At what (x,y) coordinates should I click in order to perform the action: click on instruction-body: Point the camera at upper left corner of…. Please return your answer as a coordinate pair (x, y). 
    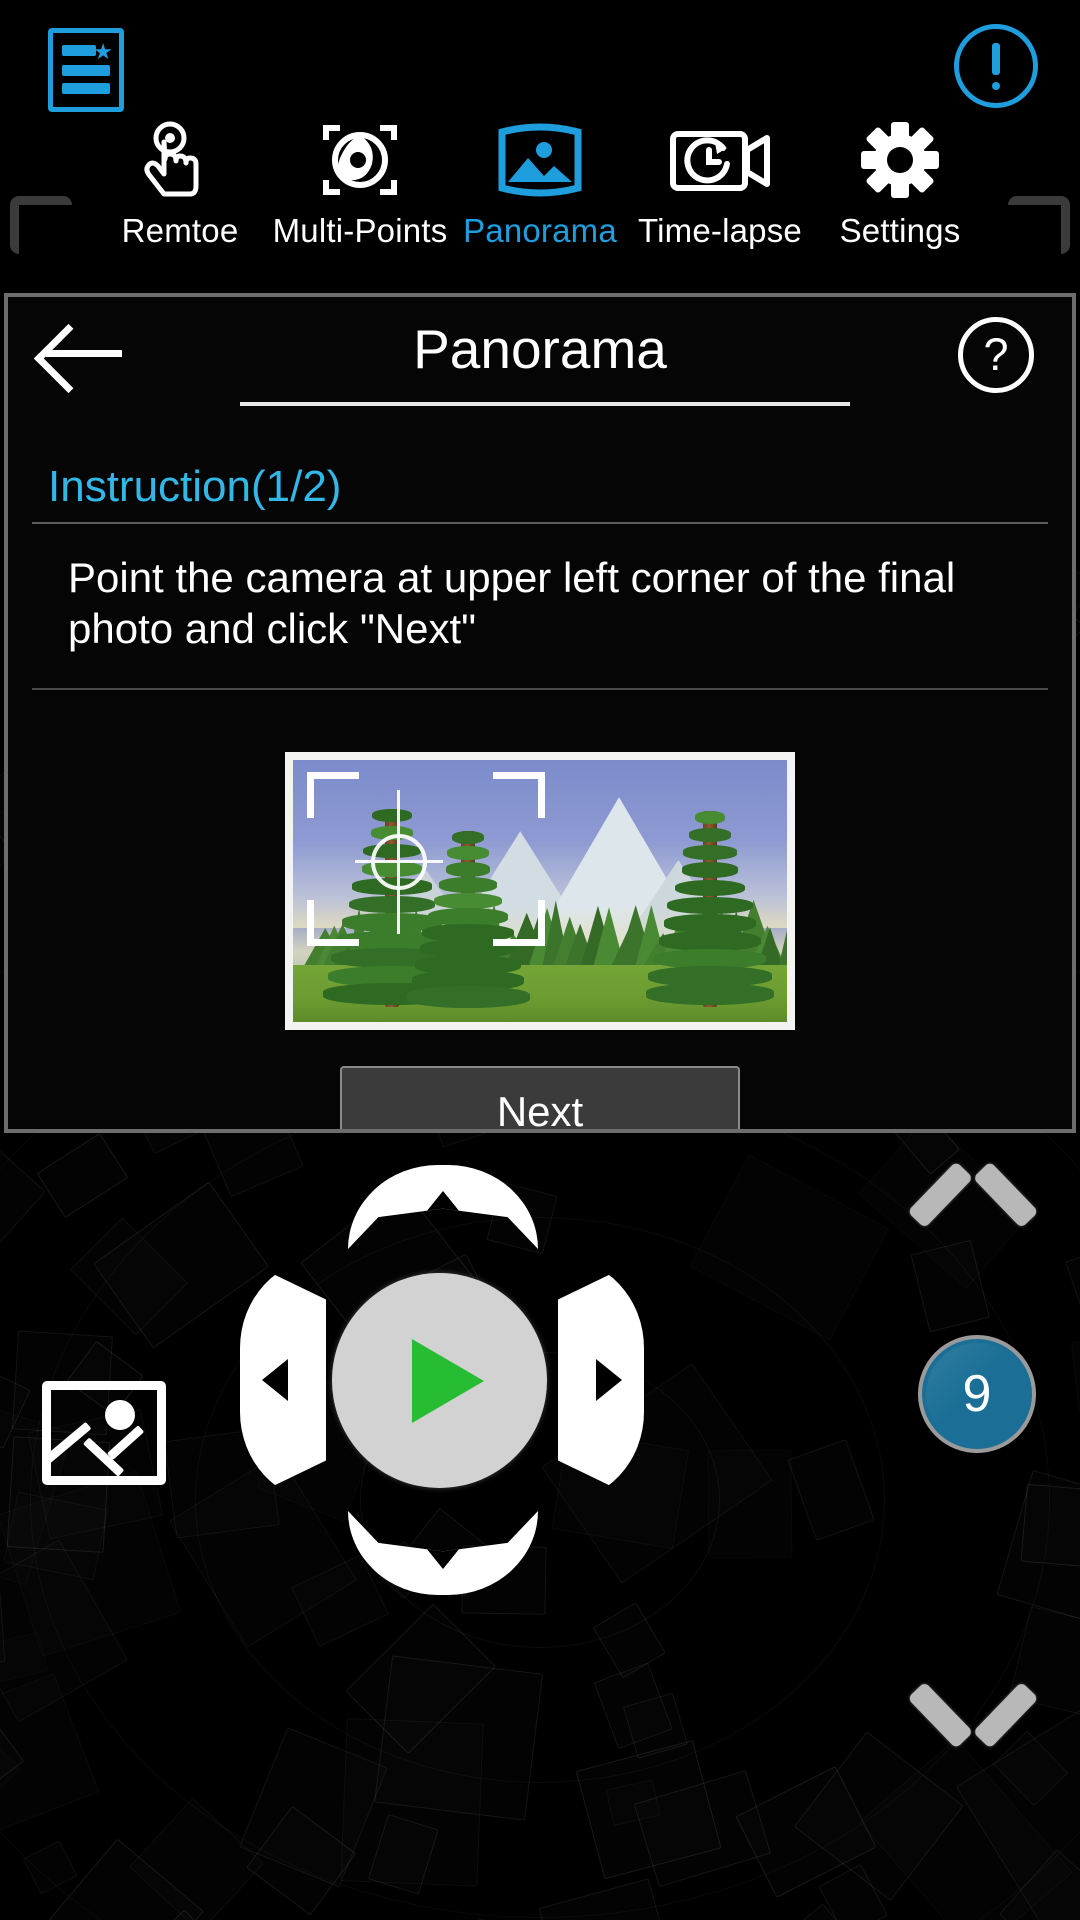
    Looking at the image, I should click on (512, 603).